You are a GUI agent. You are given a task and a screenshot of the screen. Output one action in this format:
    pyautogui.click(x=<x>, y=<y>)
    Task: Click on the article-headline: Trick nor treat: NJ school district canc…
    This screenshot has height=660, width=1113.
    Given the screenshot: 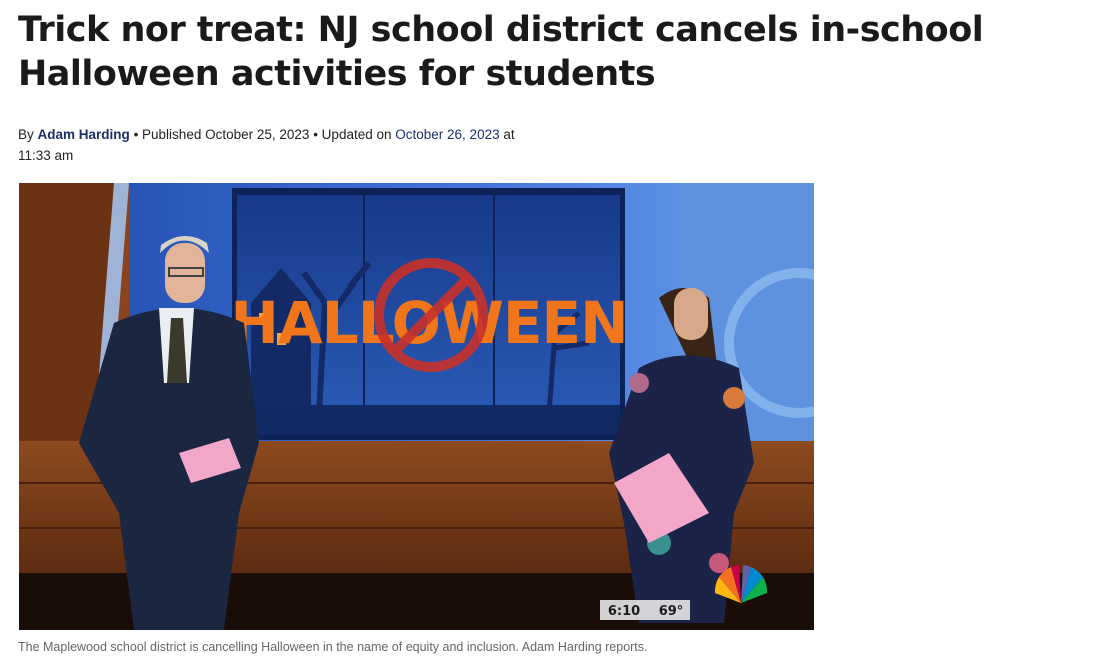 What is the action you would take?
    pyautogui.click(x=501, y=52)
    